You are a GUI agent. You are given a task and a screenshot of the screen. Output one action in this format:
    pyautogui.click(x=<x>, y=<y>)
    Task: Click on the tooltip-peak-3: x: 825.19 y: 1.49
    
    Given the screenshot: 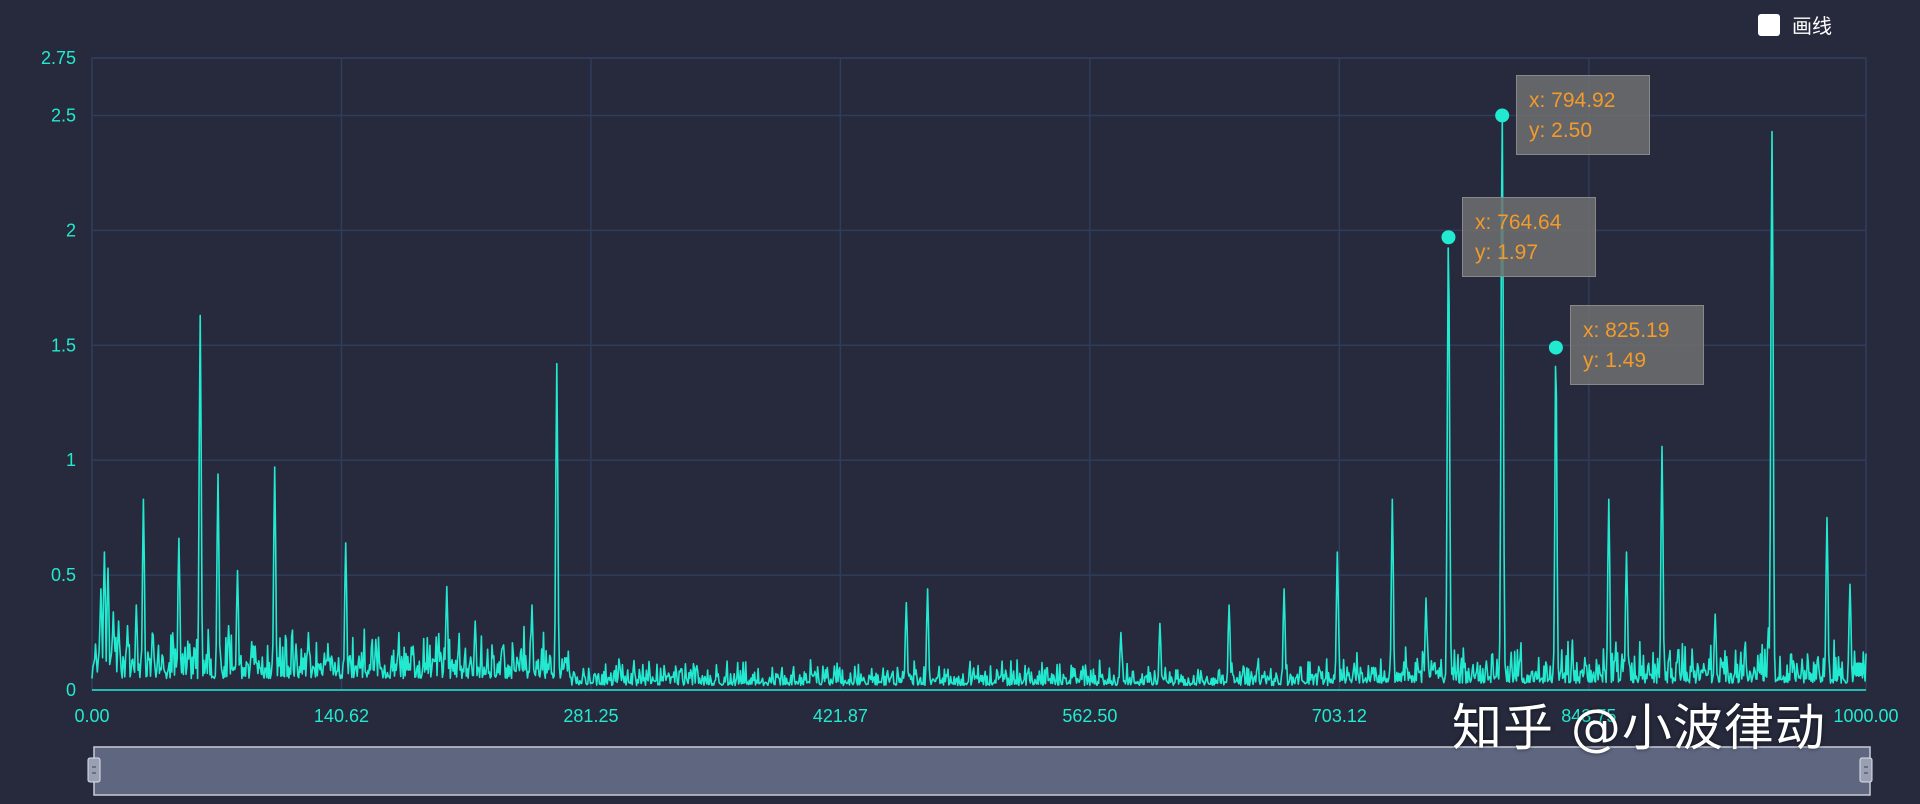 What is the action you would take?
    pyautogui.click(x=1637, y=345)
    